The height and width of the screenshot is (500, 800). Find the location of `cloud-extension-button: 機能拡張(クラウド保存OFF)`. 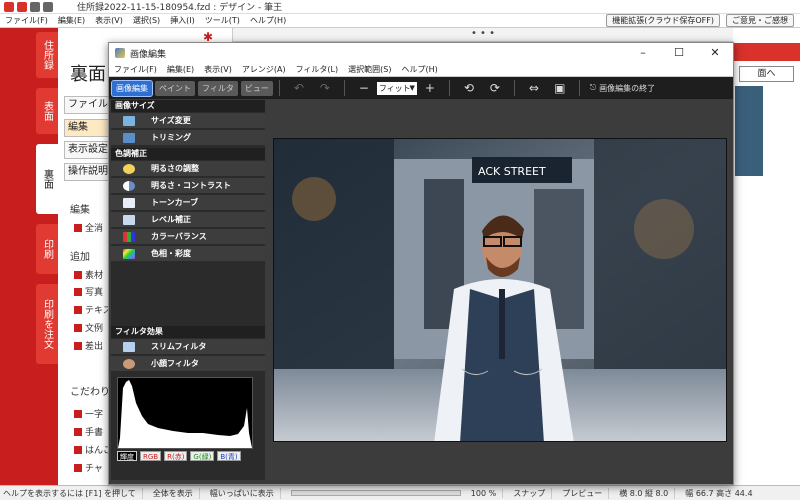

cloud-extension-button: 機能拡張(クラウド保存OFF) is located at coordinates (663, 20).